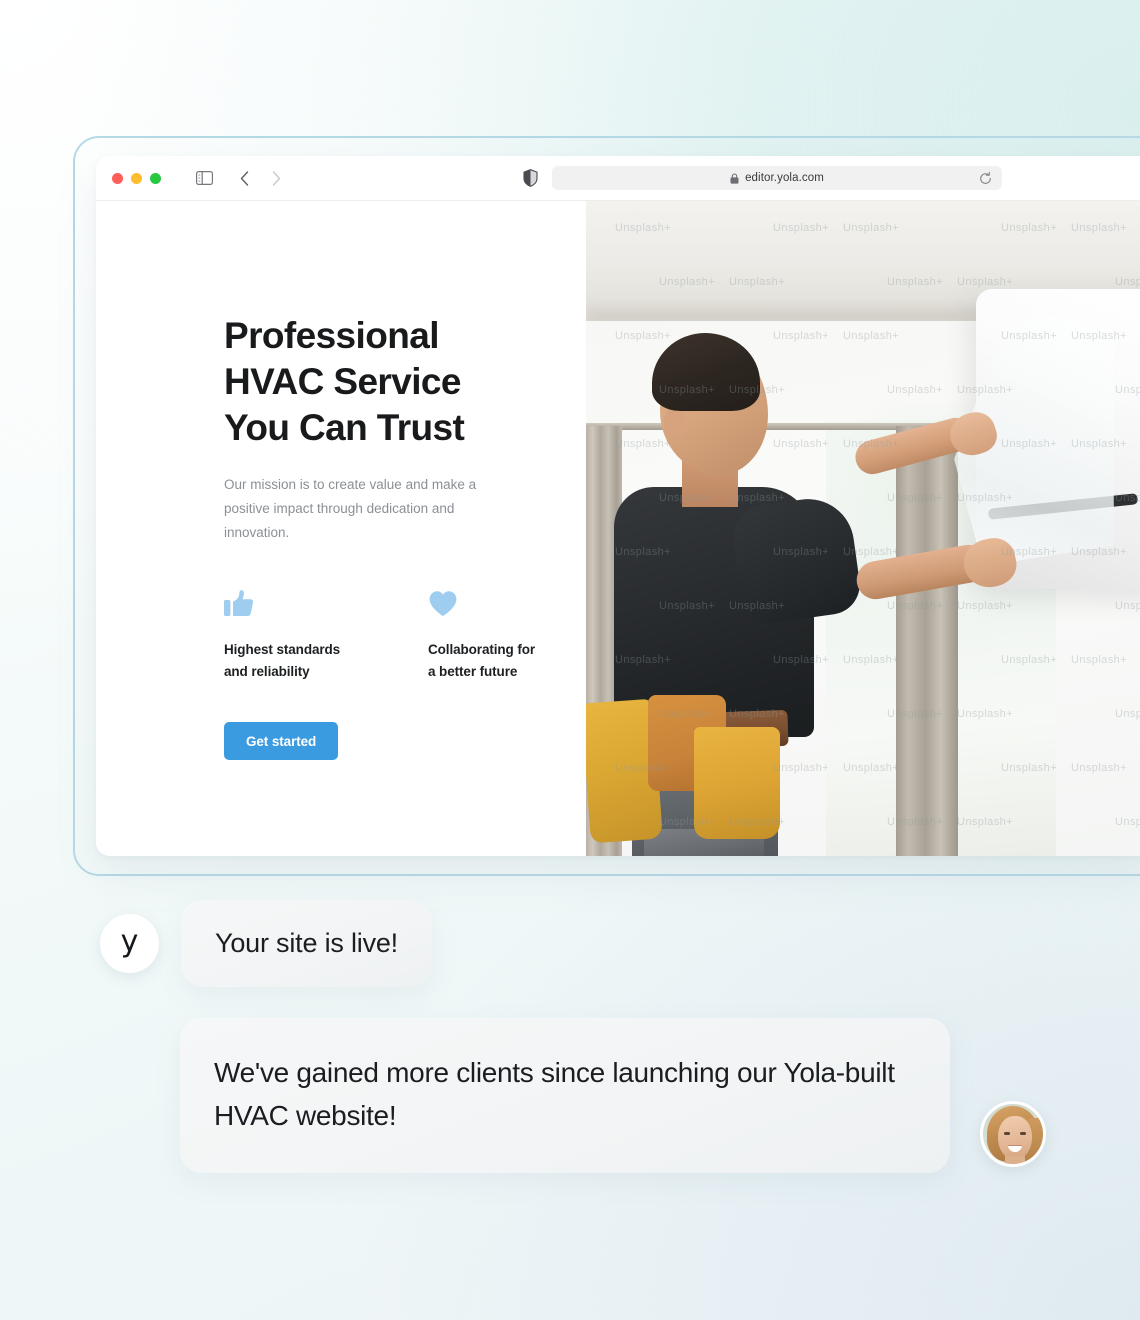  I want to click on yola-logo-letter: y, so click(129, 941).